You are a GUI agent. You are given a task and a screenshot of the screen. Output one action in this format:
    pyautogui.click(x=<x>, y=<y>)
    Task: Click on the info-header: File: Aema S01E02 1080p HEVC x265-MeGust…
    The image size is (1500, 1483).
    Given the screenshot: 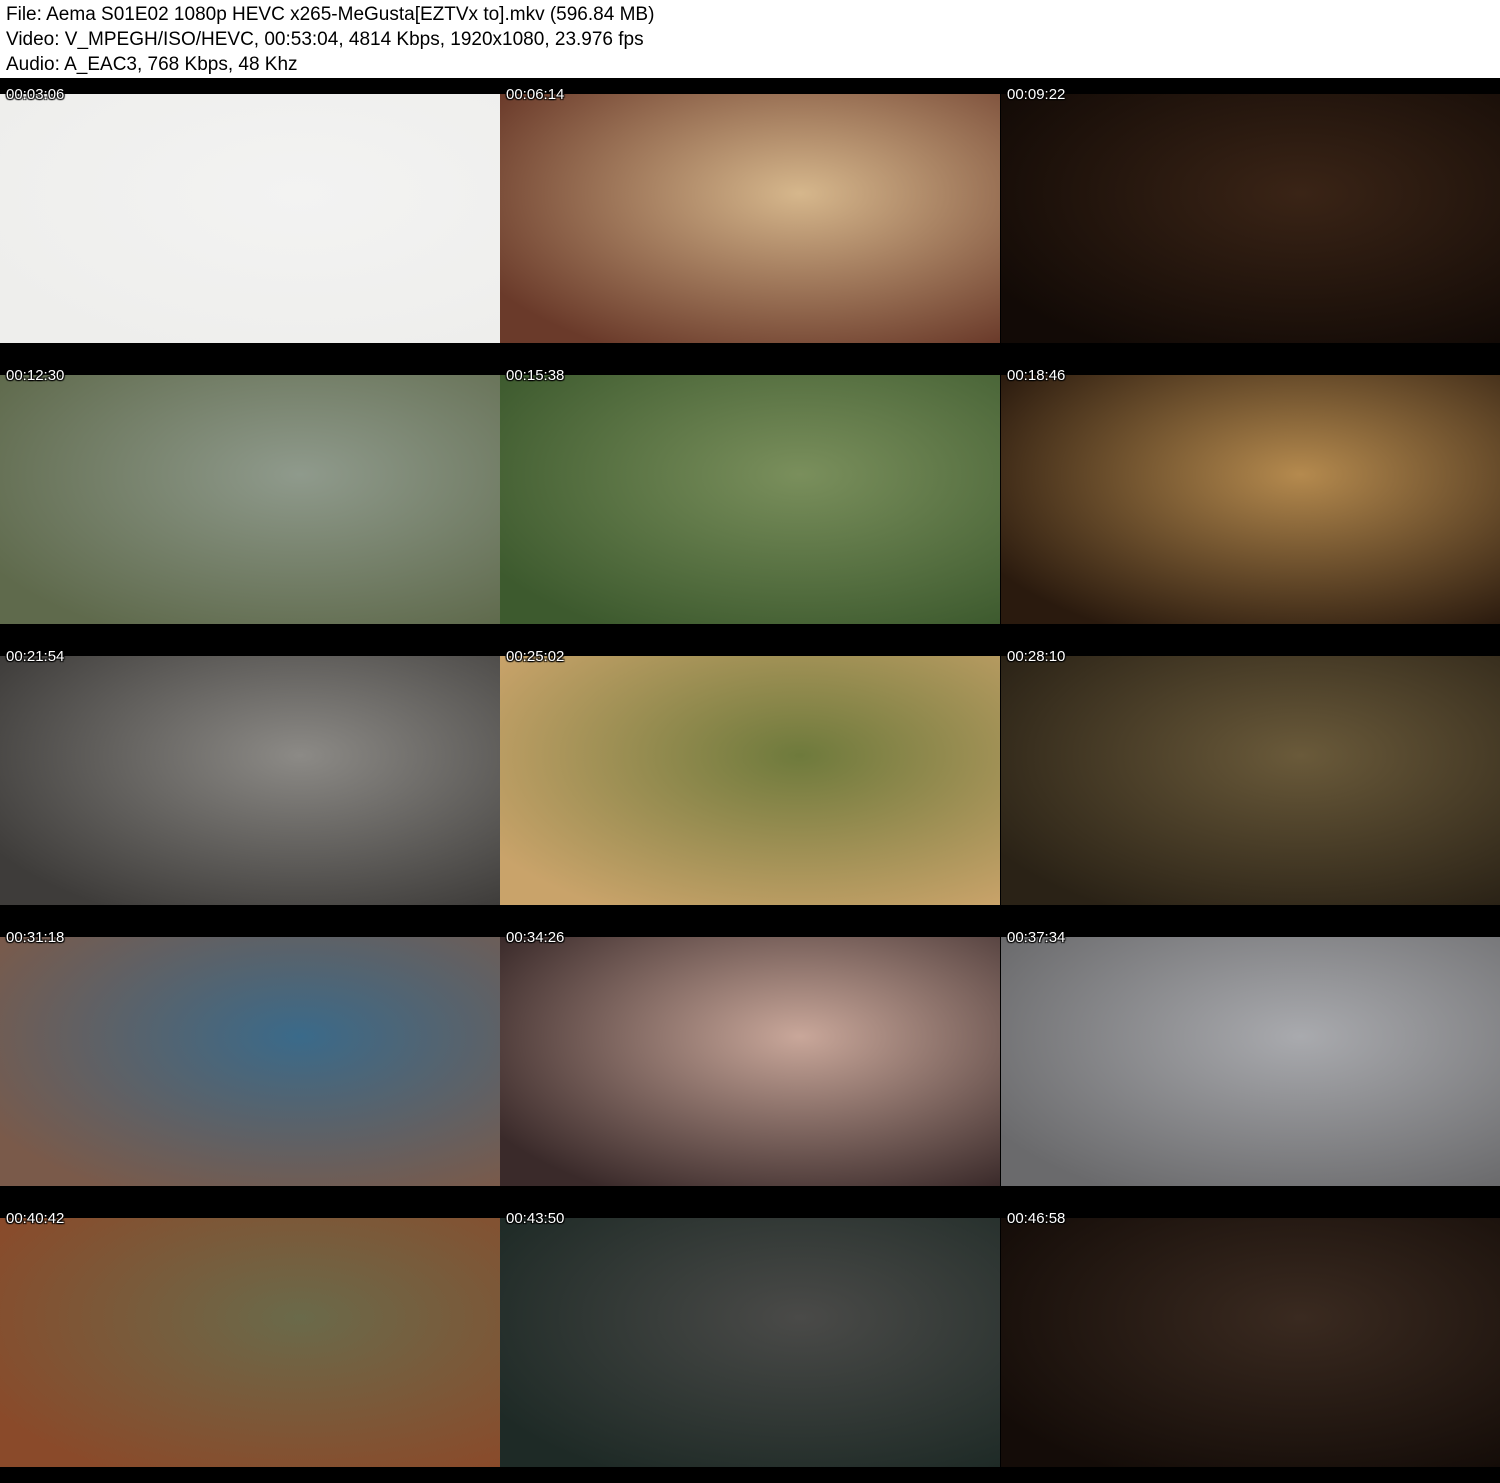 What is the action you would take?
    pyautogui.click(x=750, y=39)
    